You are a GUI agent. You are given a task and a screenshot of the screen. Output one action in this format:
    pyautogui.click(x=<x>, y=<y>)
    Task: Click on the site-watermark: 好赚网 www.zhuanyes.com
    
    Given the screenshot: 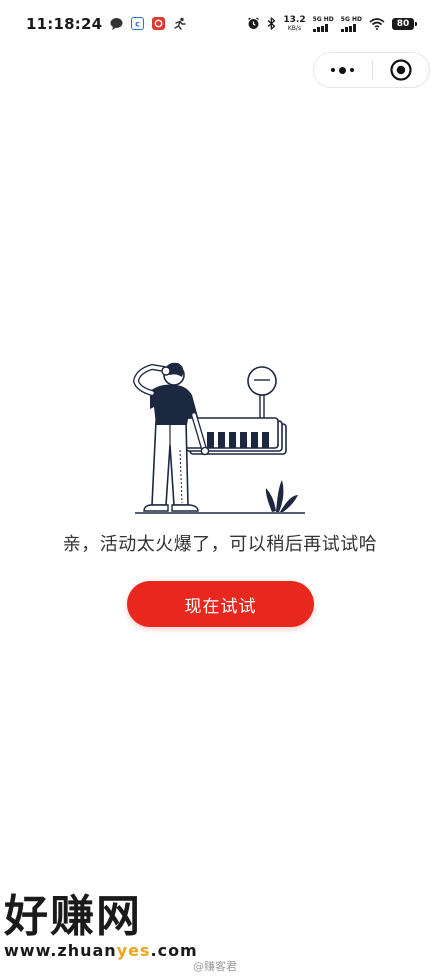 What is the action you would take?
    pyautogui.click(x=104, y=926)
    